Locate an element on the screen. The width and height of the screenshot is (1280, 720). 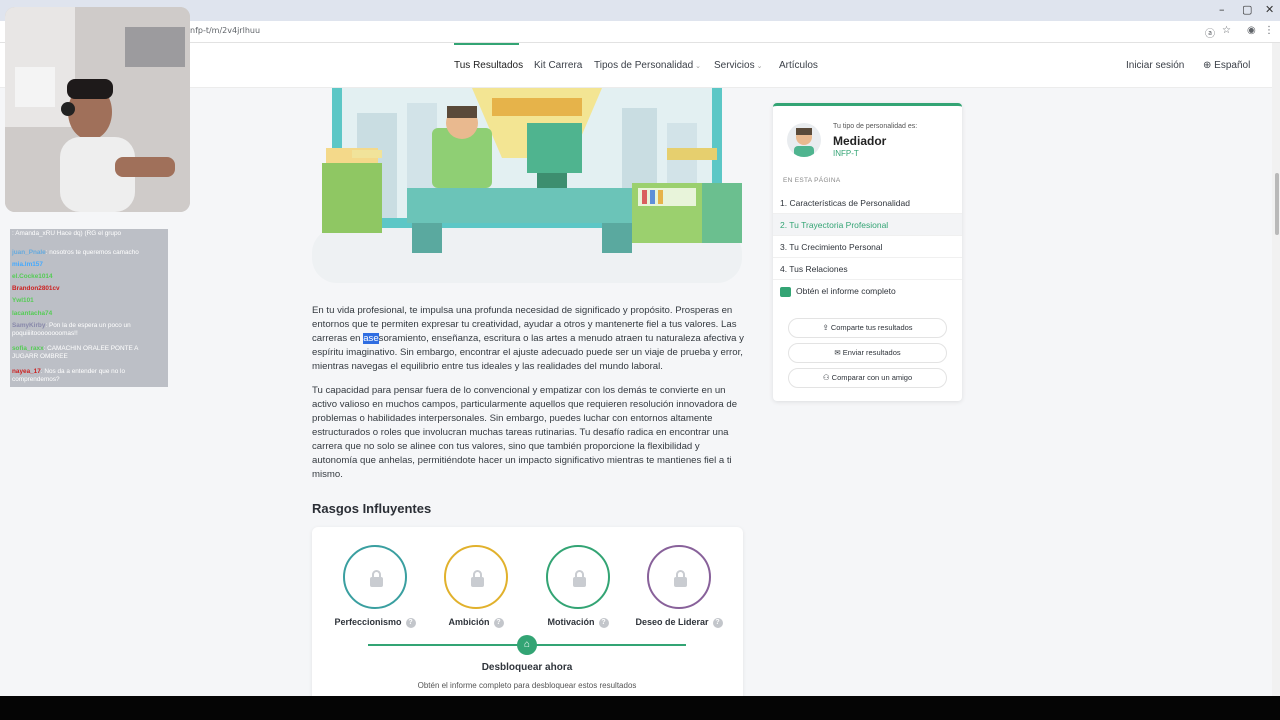
trait-label: Perfeccionismo? is located at coordinates (375, 622).